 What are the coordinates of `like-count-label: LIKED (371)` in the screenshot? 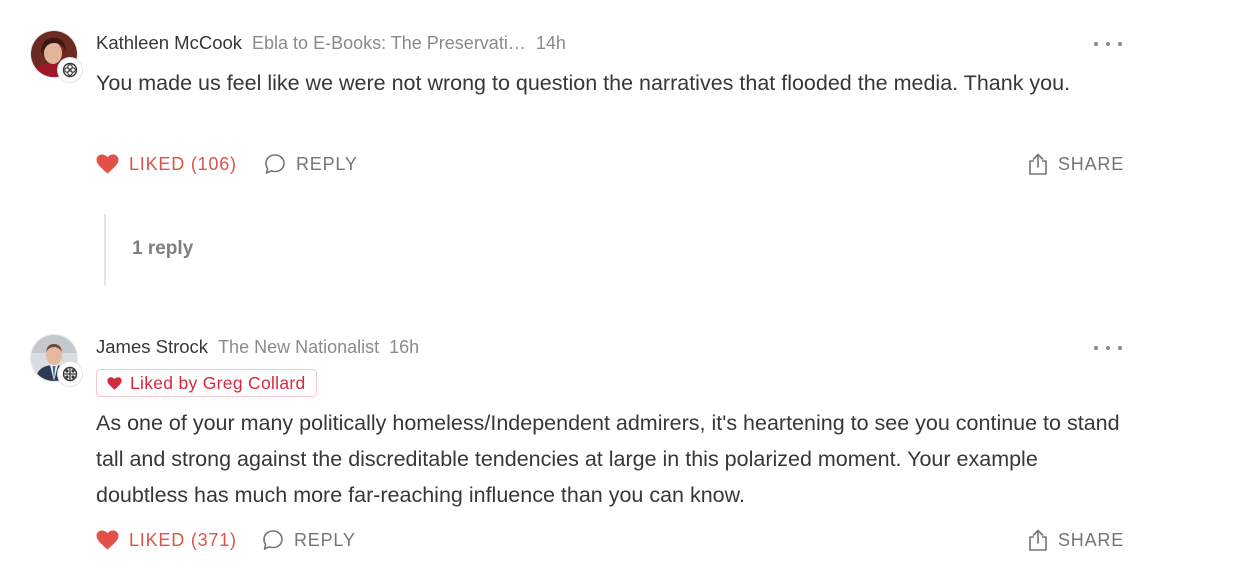 It's located at (183, 539).